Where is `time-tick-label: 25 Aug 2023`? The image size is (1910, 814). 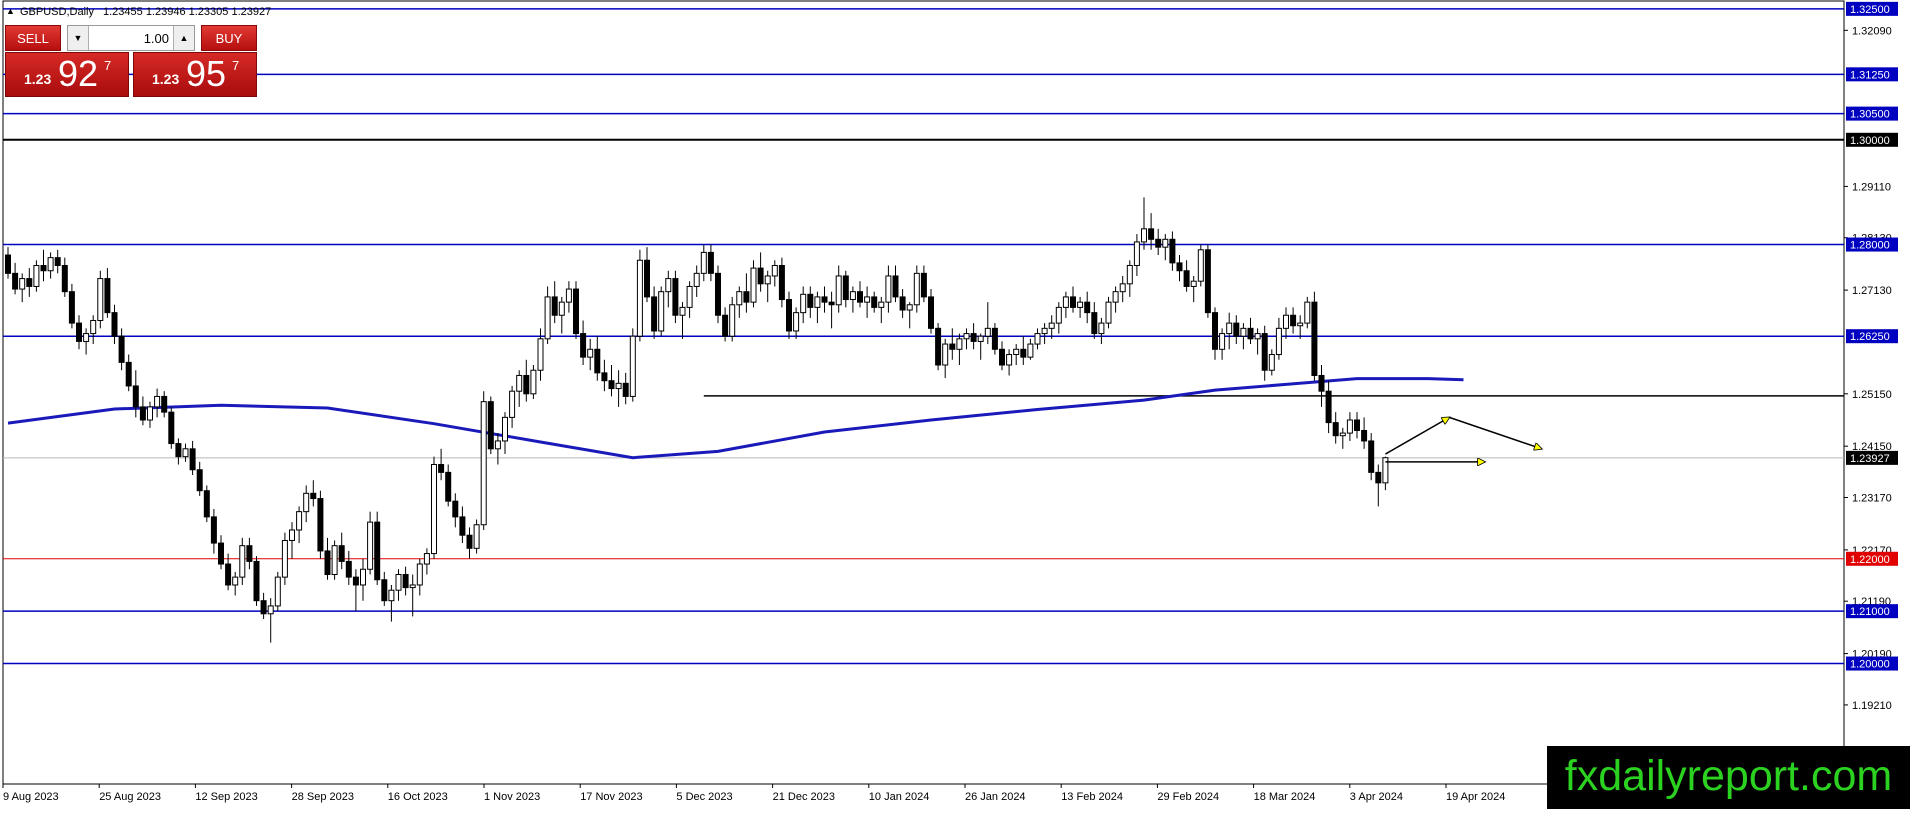 time-tick-label: 25 Aug 2023 is located at coordinates (130, 797).